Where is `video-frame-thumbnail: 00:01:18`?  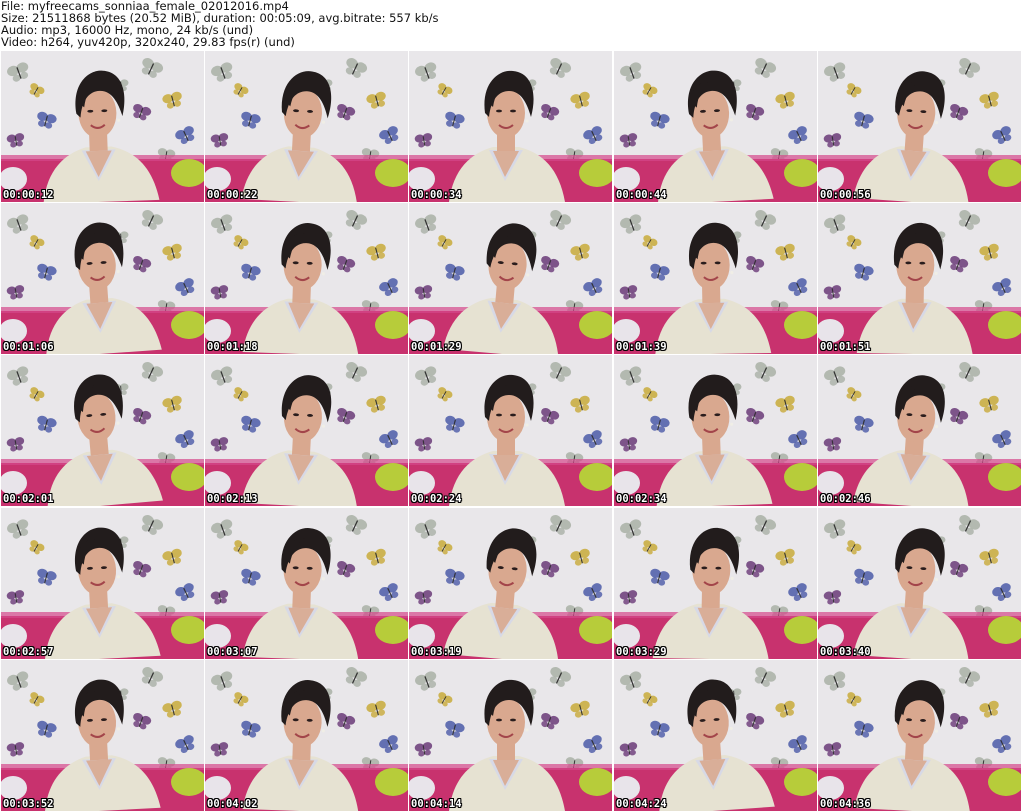
video-frame-thumbnail: 00:01:18 is located at coordinates (306, 278).